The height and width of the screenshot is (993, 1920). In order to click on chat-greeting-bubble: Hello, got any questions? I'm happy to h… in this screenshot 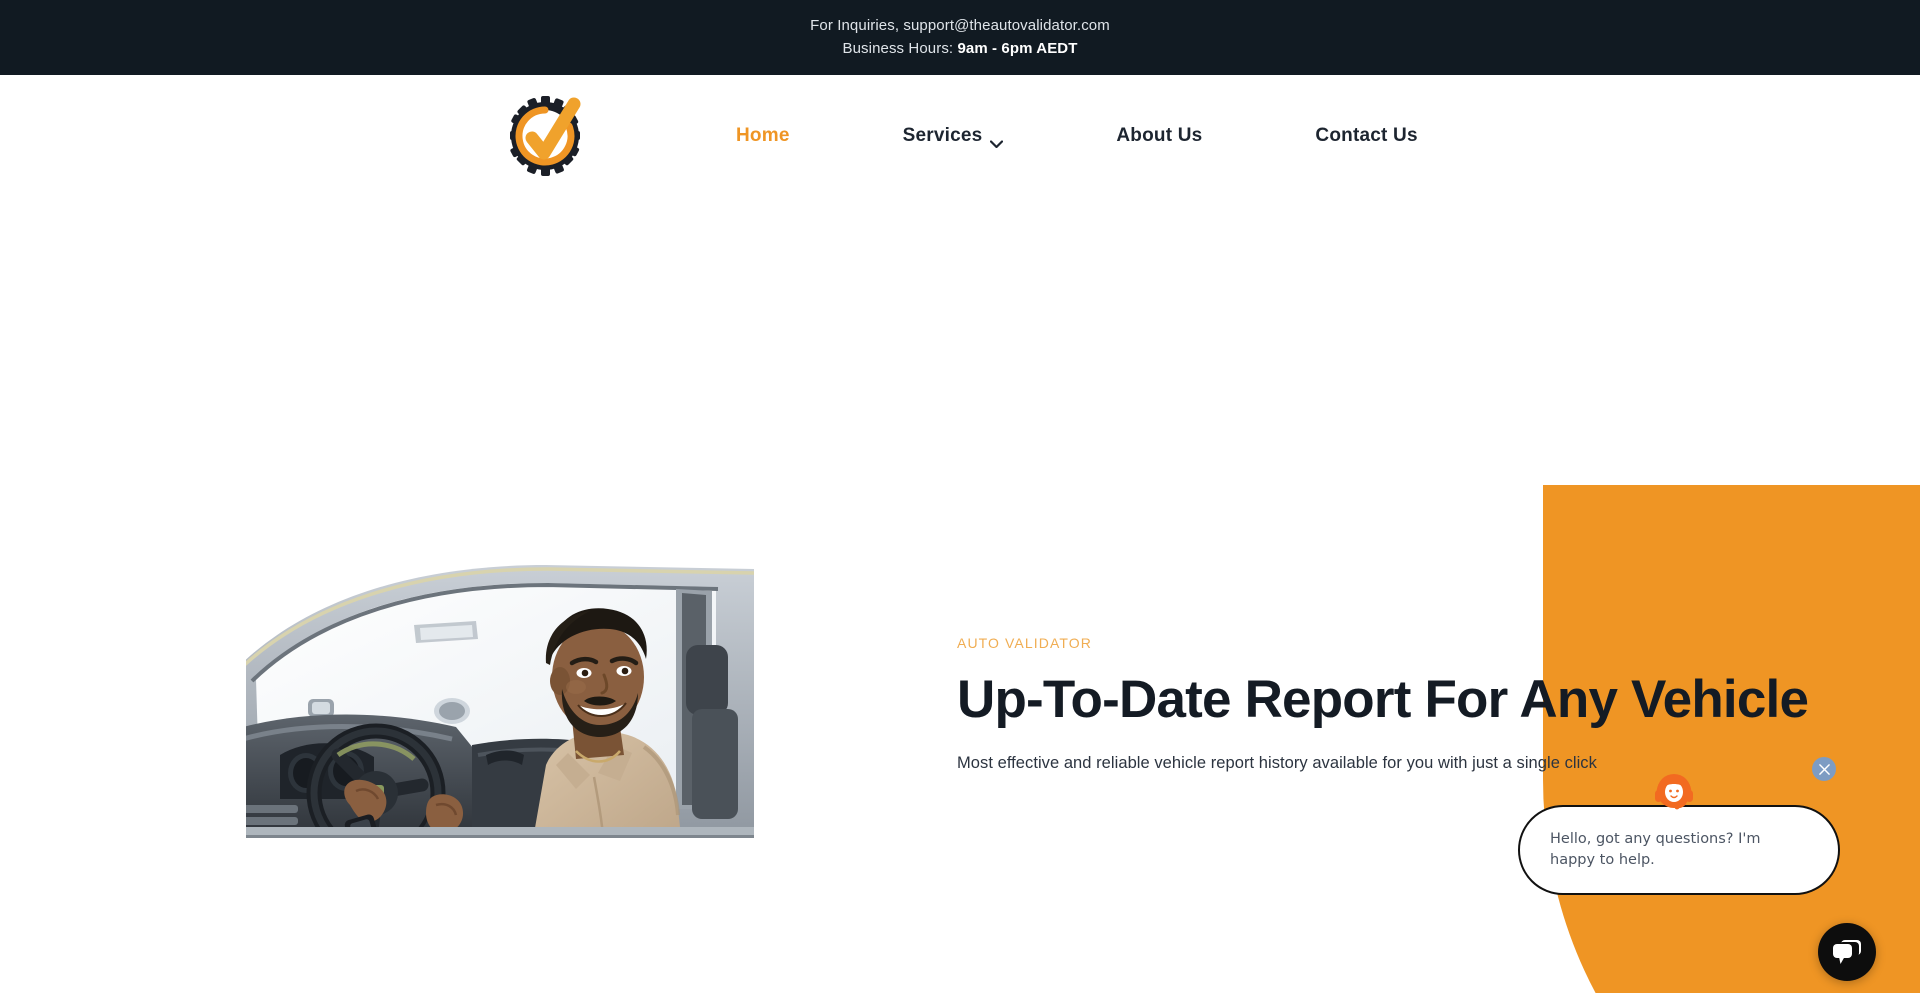, I will do `click(1679, 850)`.